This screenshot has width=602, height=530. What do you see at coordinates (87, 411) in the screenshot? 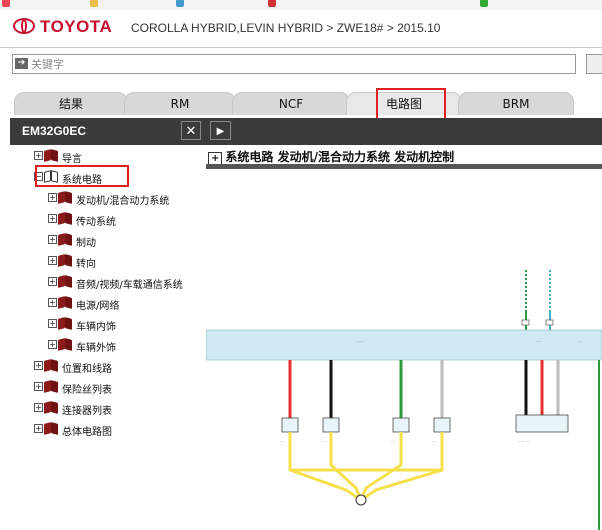
I see `tree-node-label: 连接器列表` at bounding box center [87, 411].